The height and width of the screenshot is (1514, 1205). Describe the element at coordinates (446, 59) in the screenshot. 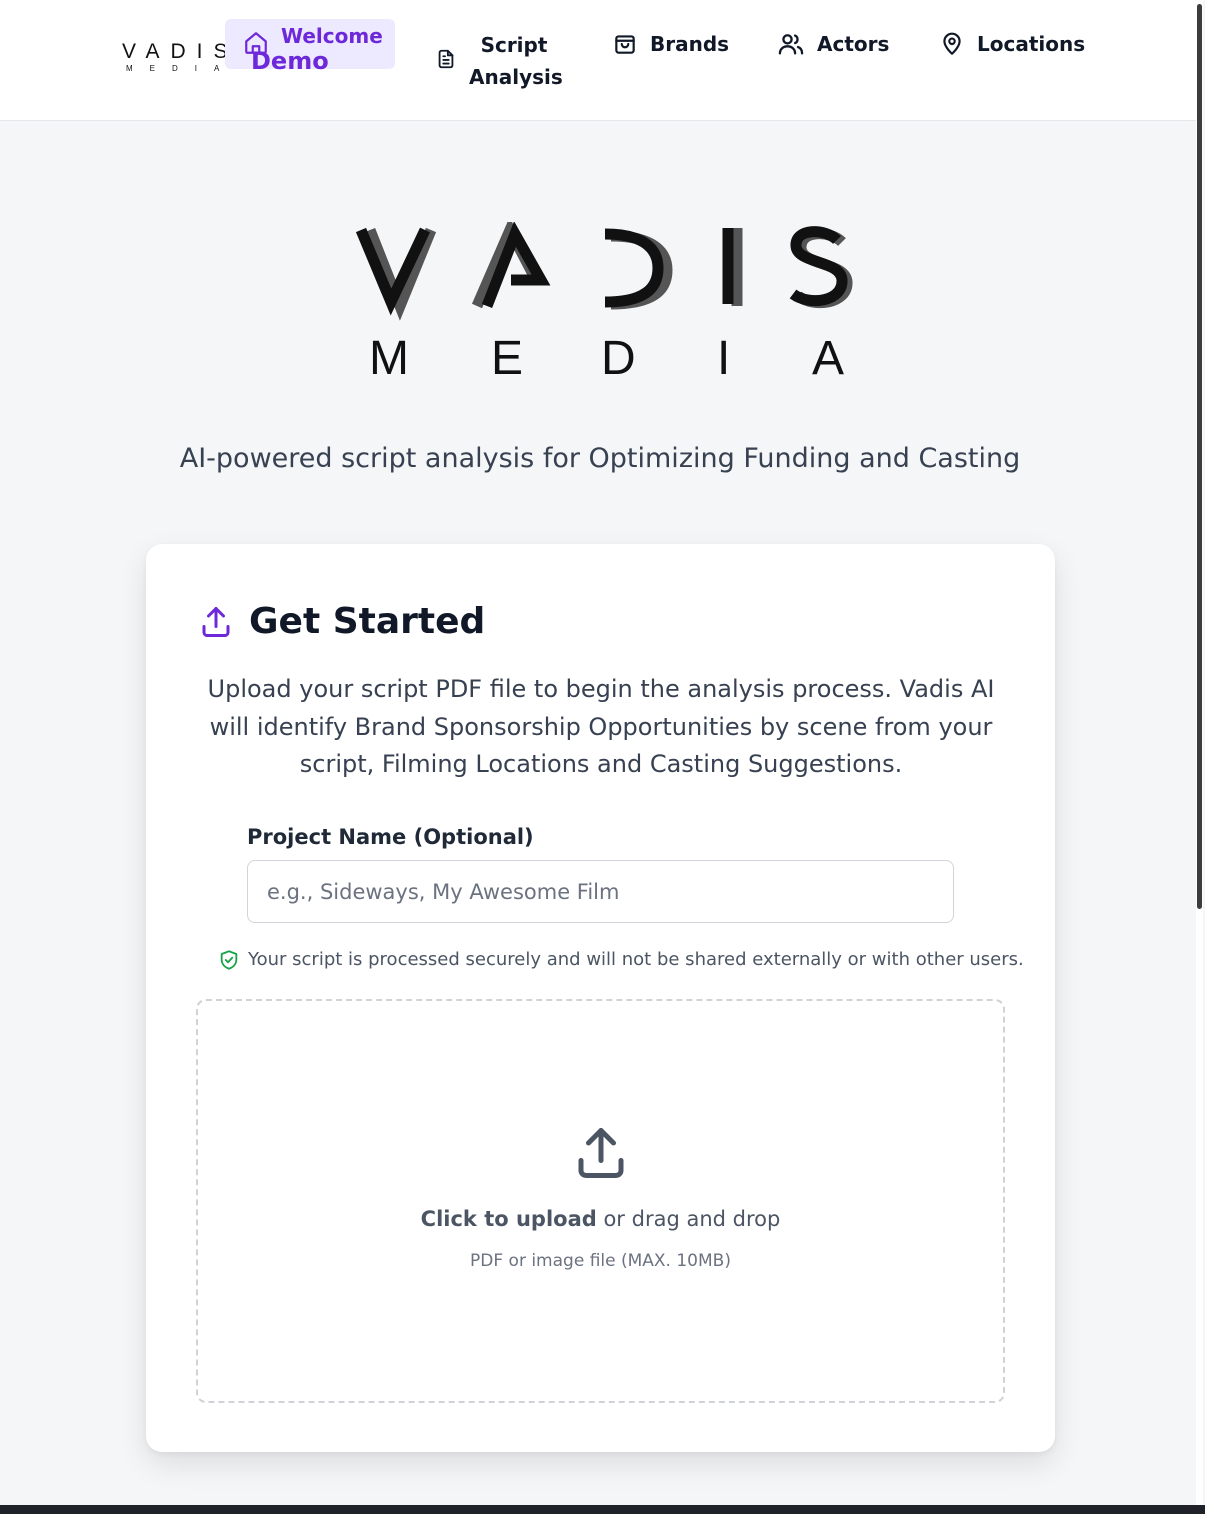

I see `document-icon` at that location.